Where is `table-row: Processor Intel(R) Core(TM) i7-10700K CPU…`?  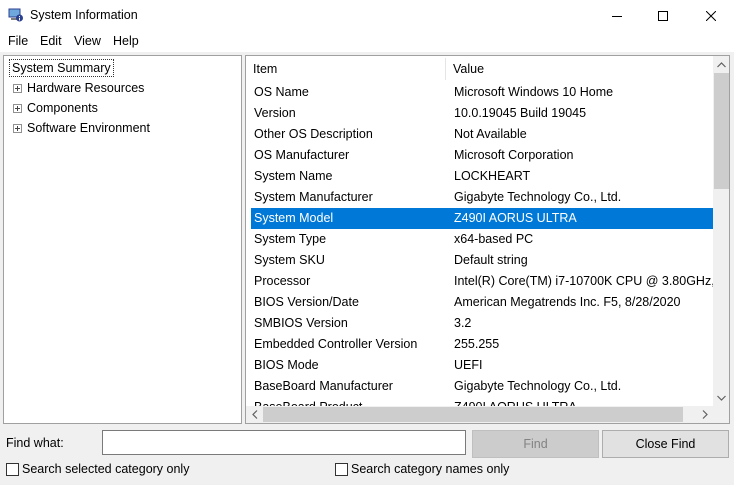
table-row: Processor Intel(R) Core(TM) i7-10700K CPU… is located at coordinates (482, 281).